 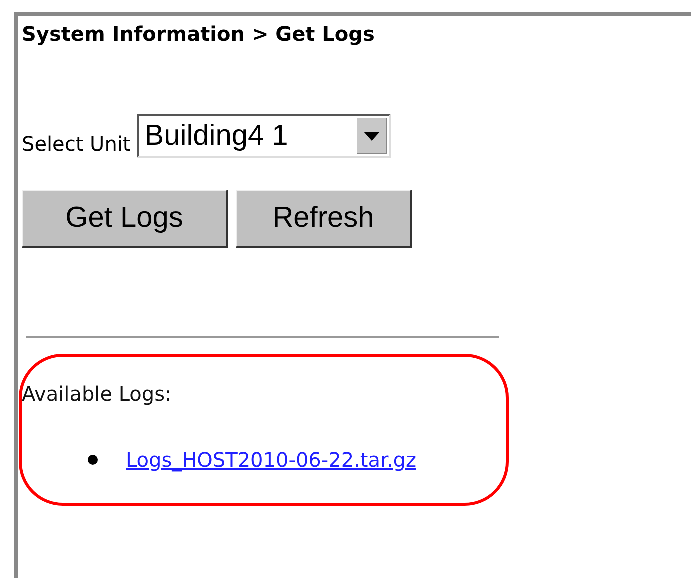 I want to click on bullet-icon, so click(x=93, y=460).